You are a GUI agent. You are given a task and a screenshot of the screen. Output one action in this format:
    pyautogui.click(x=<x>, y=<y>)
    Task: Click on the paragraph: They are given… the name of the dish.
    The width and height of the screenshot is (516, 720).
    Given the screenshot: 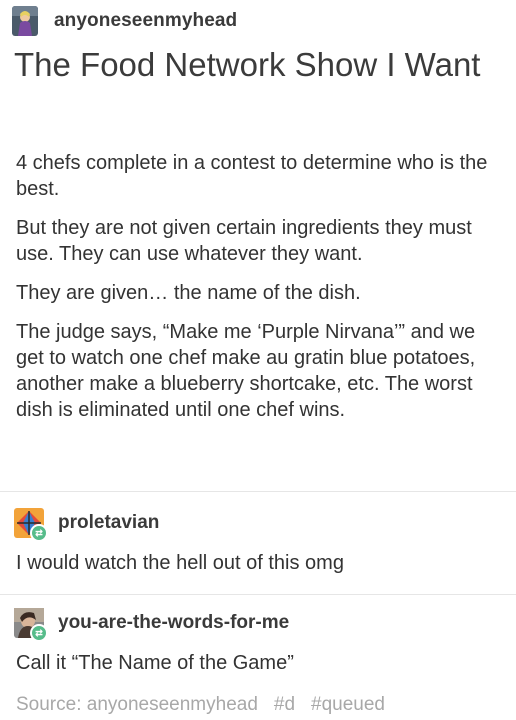 What is the action you would take?
    pyautogui.click(x=188, y=293)
    